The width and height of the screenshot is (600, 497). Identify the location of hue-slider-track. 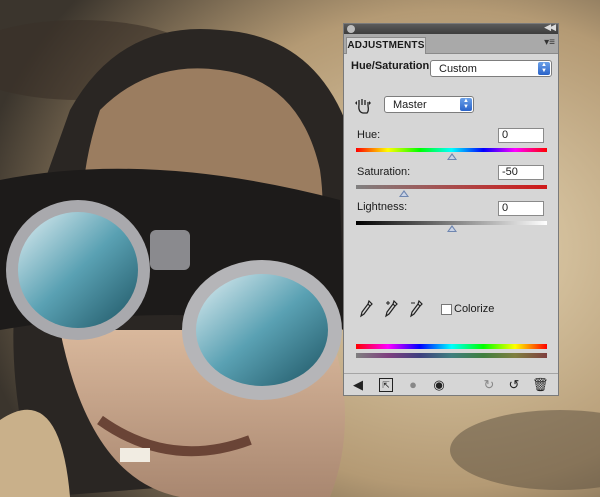
(451, 150).